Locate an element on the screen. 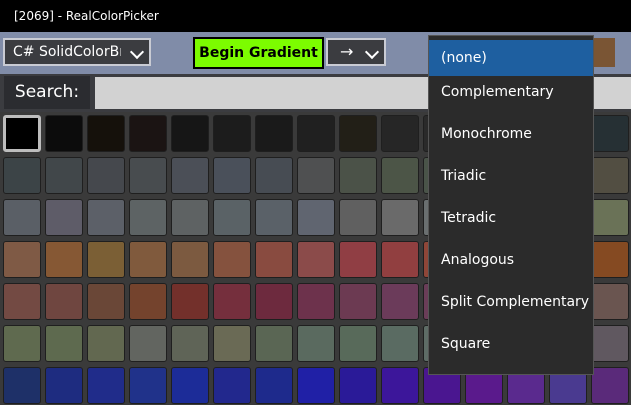 The width and height of the screenshot is (631, 405). window-title: [2069] - RealColorPicker is located at coordinates (86, 16).